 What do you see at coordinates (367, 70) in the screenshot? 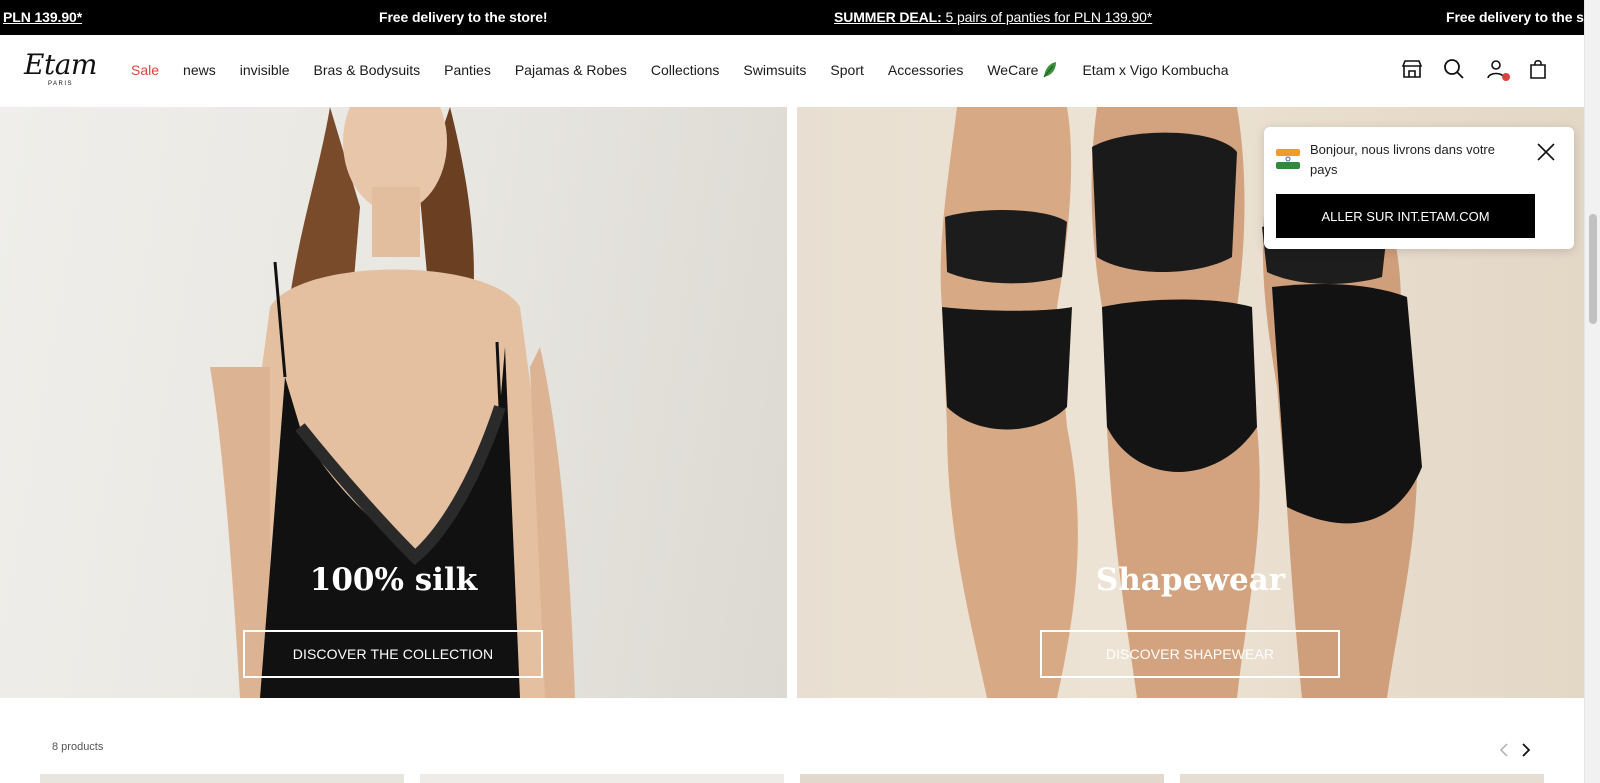
I see `nav-item-bras-bodysuits: Bras & Bodysuits` at bounding box center [367, 70].